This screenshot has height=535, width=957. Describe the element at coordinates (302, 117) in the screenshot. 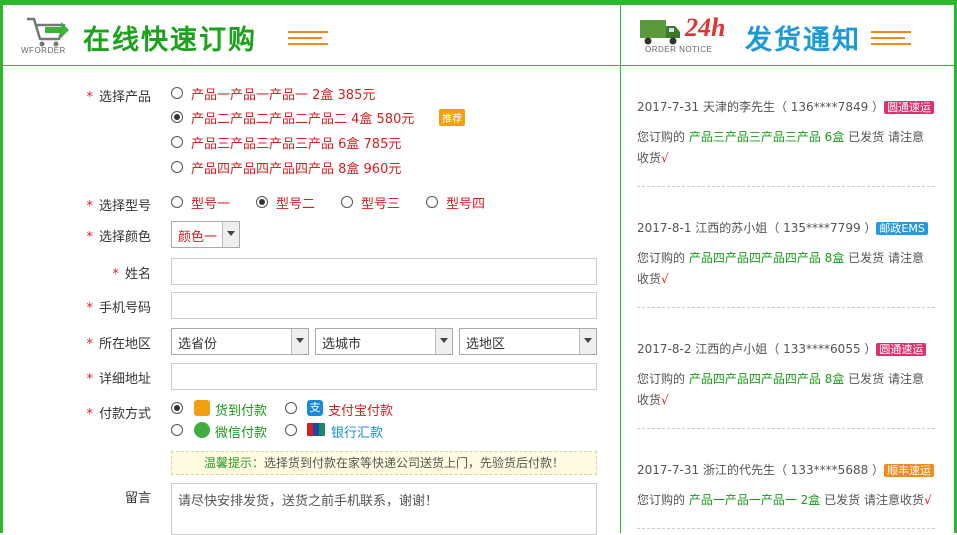

I see `product-option-2: 产品二产品二产品二产品二 4盒 580元` at that location.